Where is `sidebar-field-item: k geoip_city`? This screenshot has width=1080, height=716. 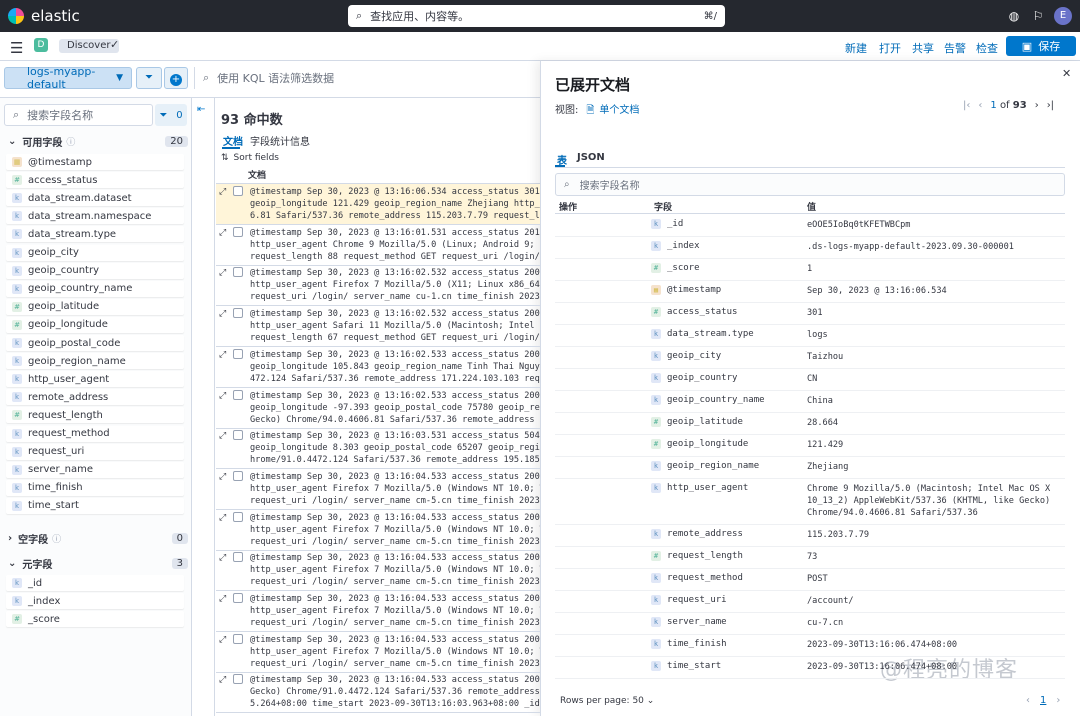
sidebar-field-item: k geoip_city is located at coordinates (95, 252).